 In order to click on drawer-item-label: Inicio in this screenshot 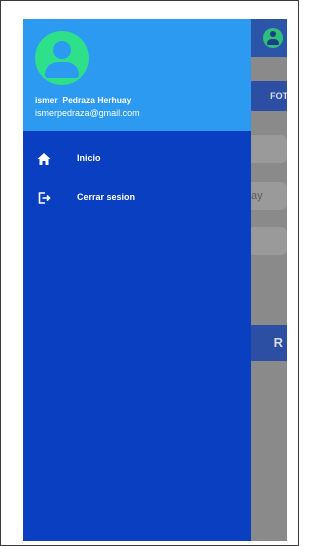, I will do `click(89, 158)`.